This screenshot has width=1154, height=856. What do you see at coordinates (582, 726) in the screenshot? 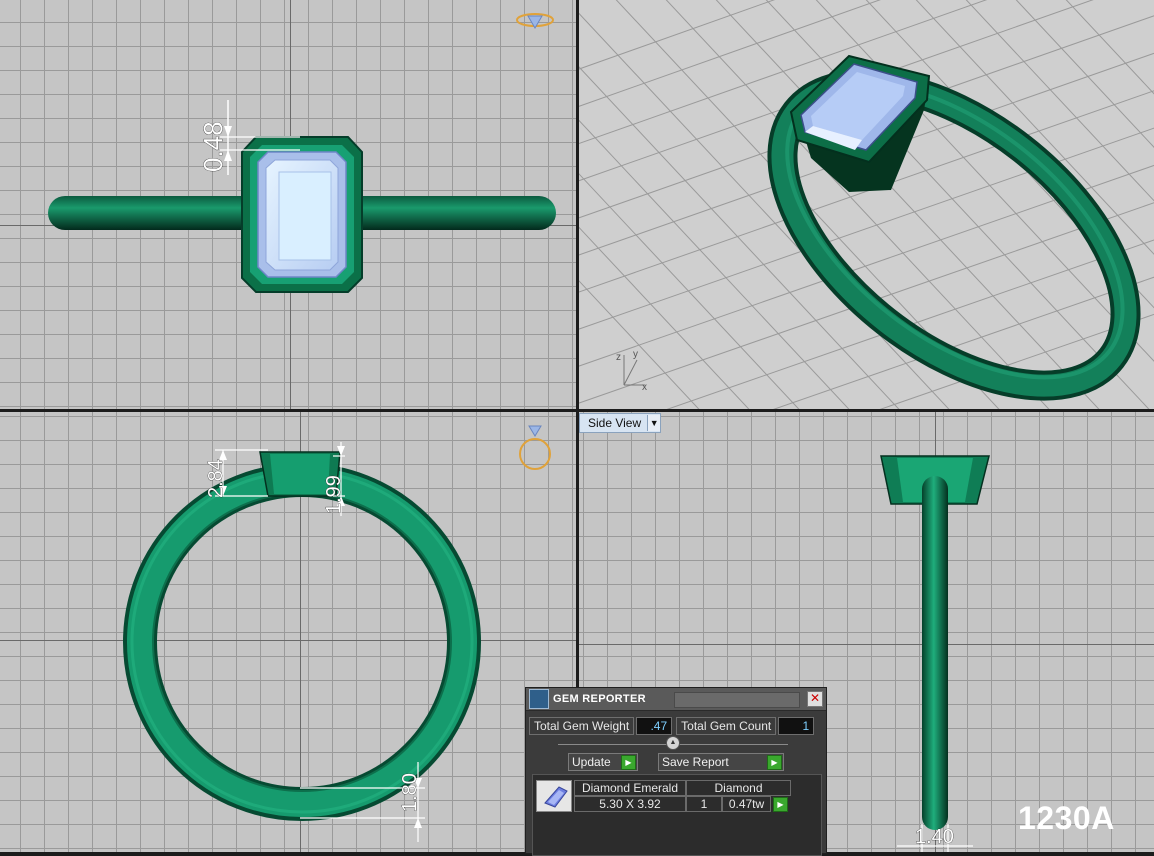
I see `total-gem-weight-label: Total Gem Weight` at bounding box center [582, 726].